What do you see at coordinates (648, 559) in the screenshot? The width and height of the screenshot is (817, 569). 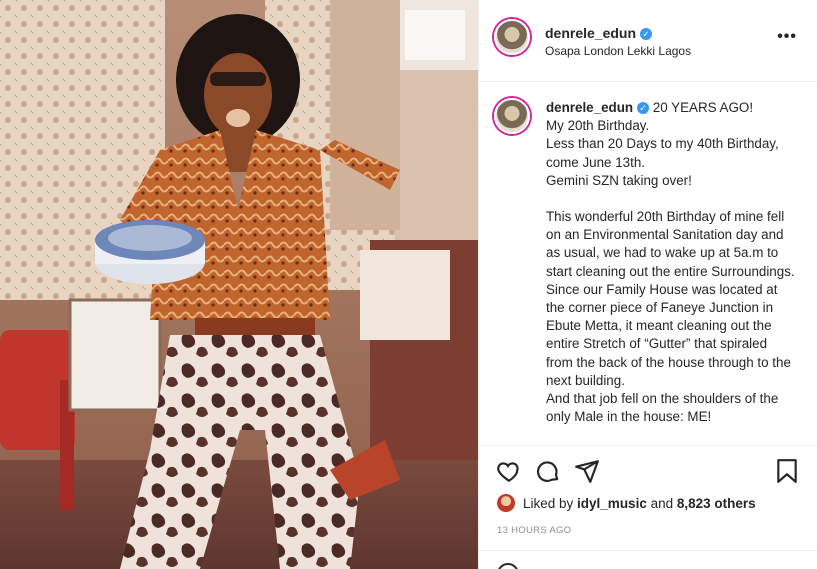 I see `add-comment-row` at bounding box center [648, 559].